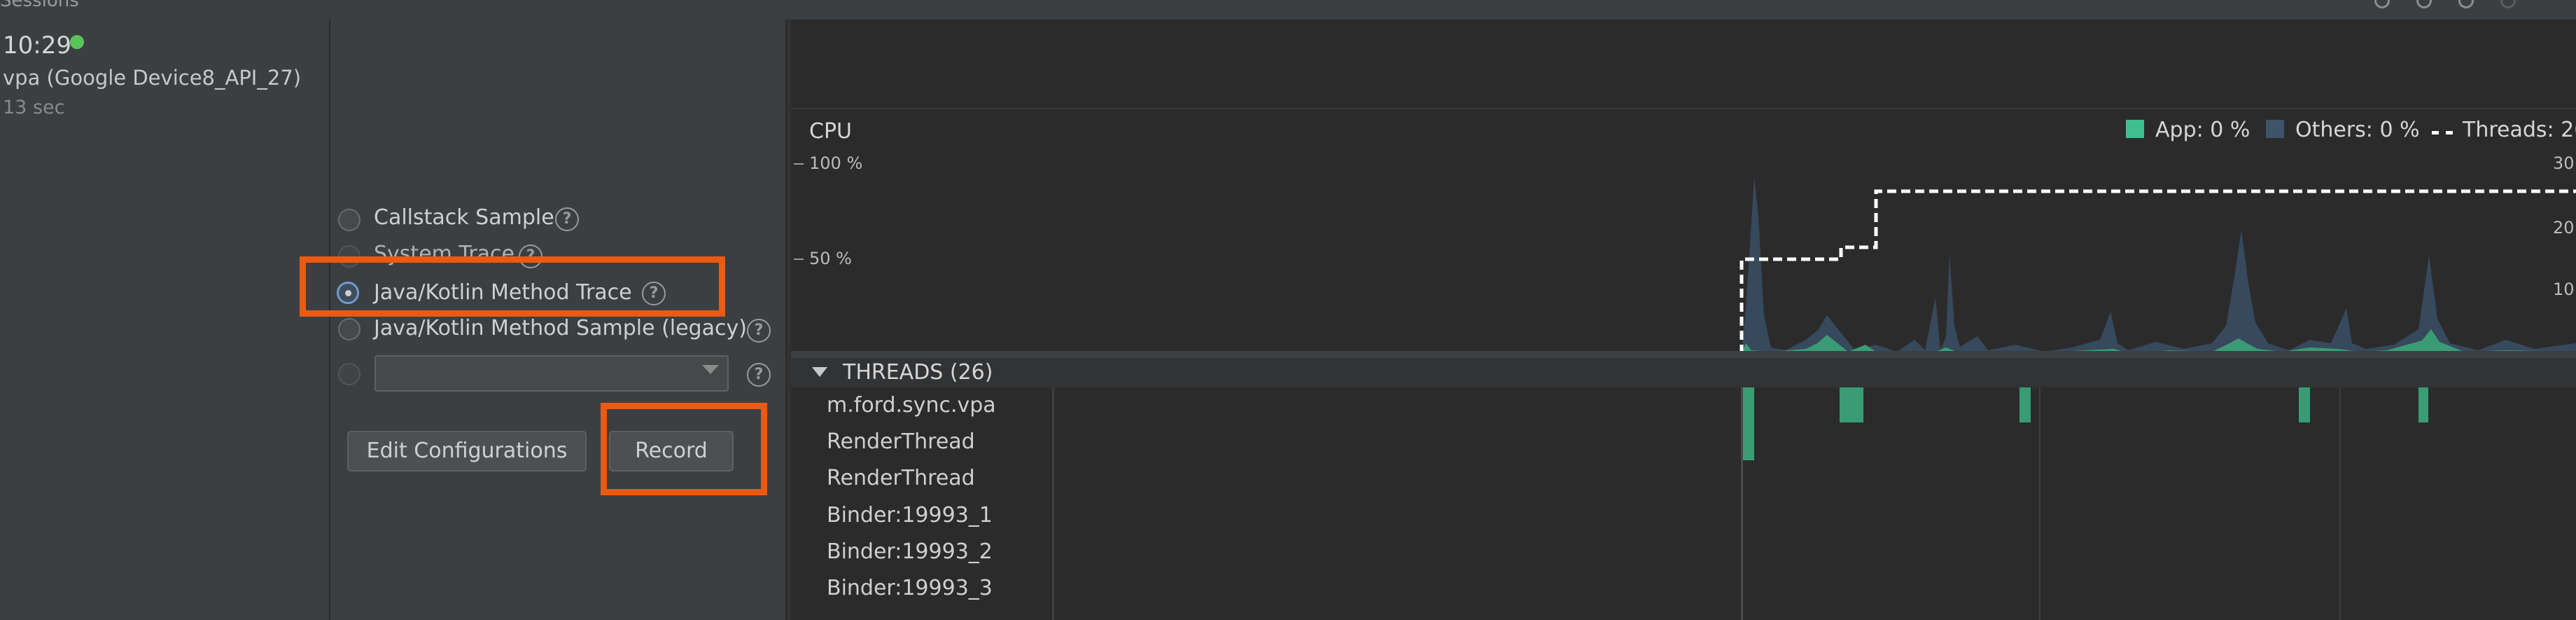 The width and height of the screenshot is (2576, 620). I want to click on callstack-sample-radio, so click(349, 220).